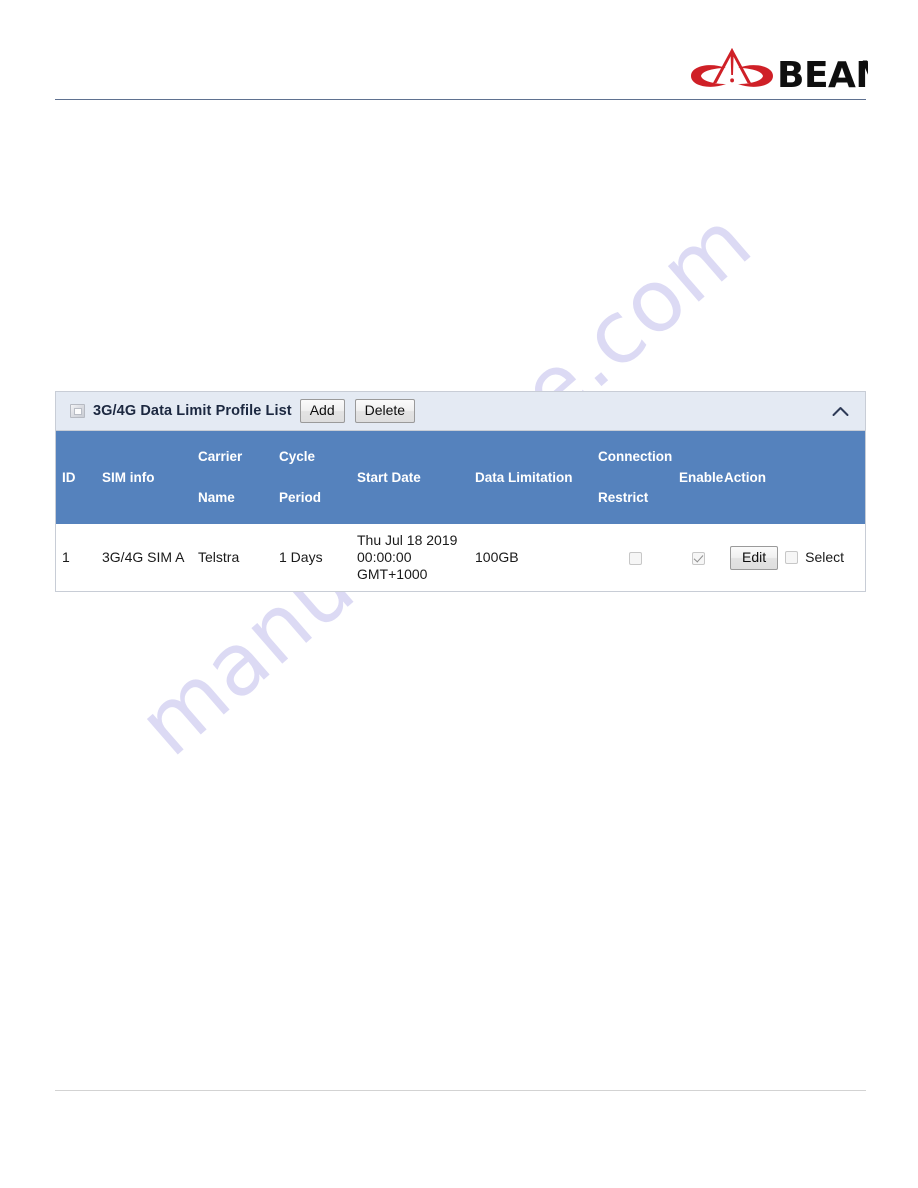 This screenshot has width=918, height=1188. I want to click on column-label-enable: Enable, so click(701, 477).